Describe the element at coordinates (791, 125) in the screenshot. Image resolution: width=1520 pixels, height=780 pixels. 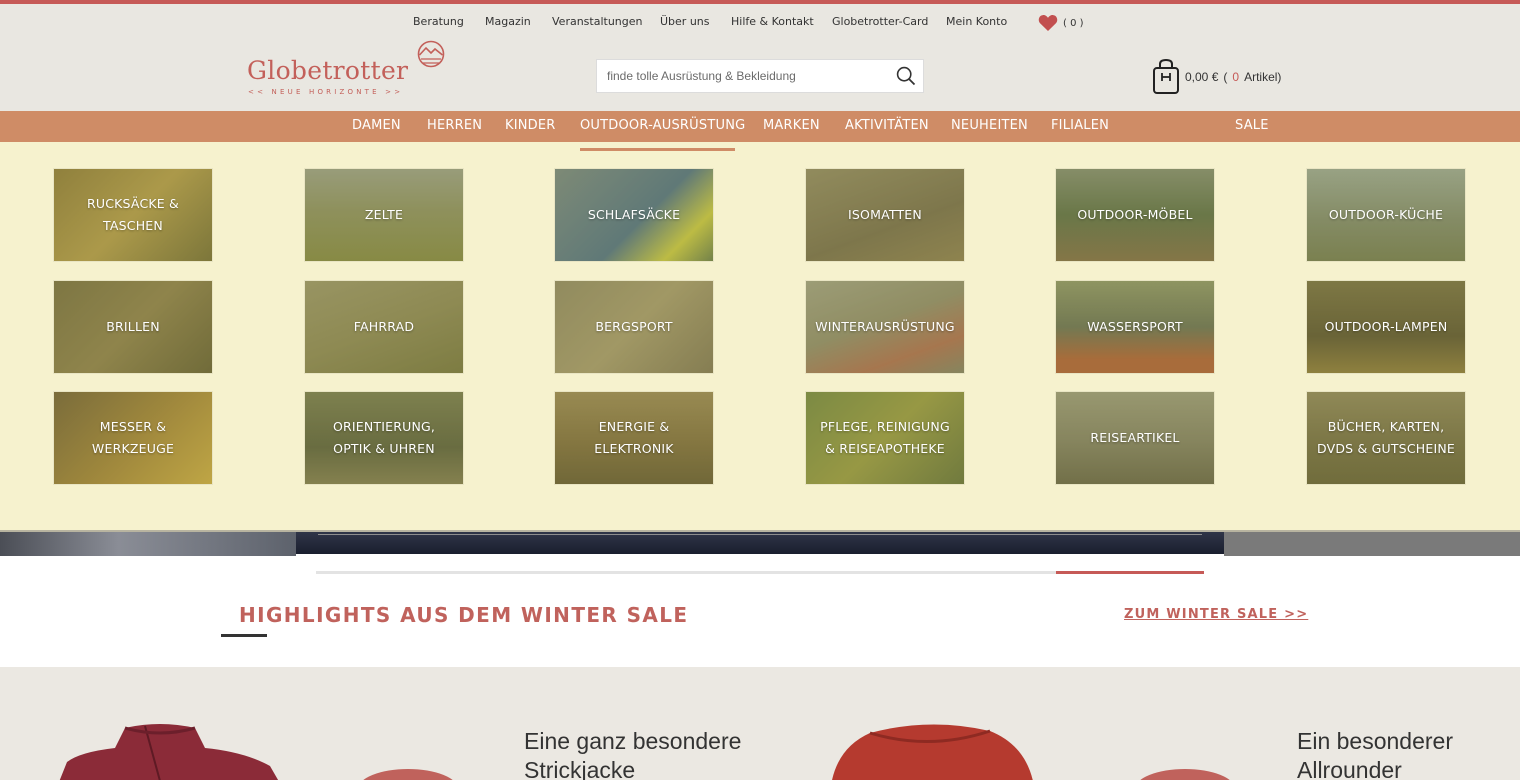
I see `nav-item-marken: MARKEN` at that location.